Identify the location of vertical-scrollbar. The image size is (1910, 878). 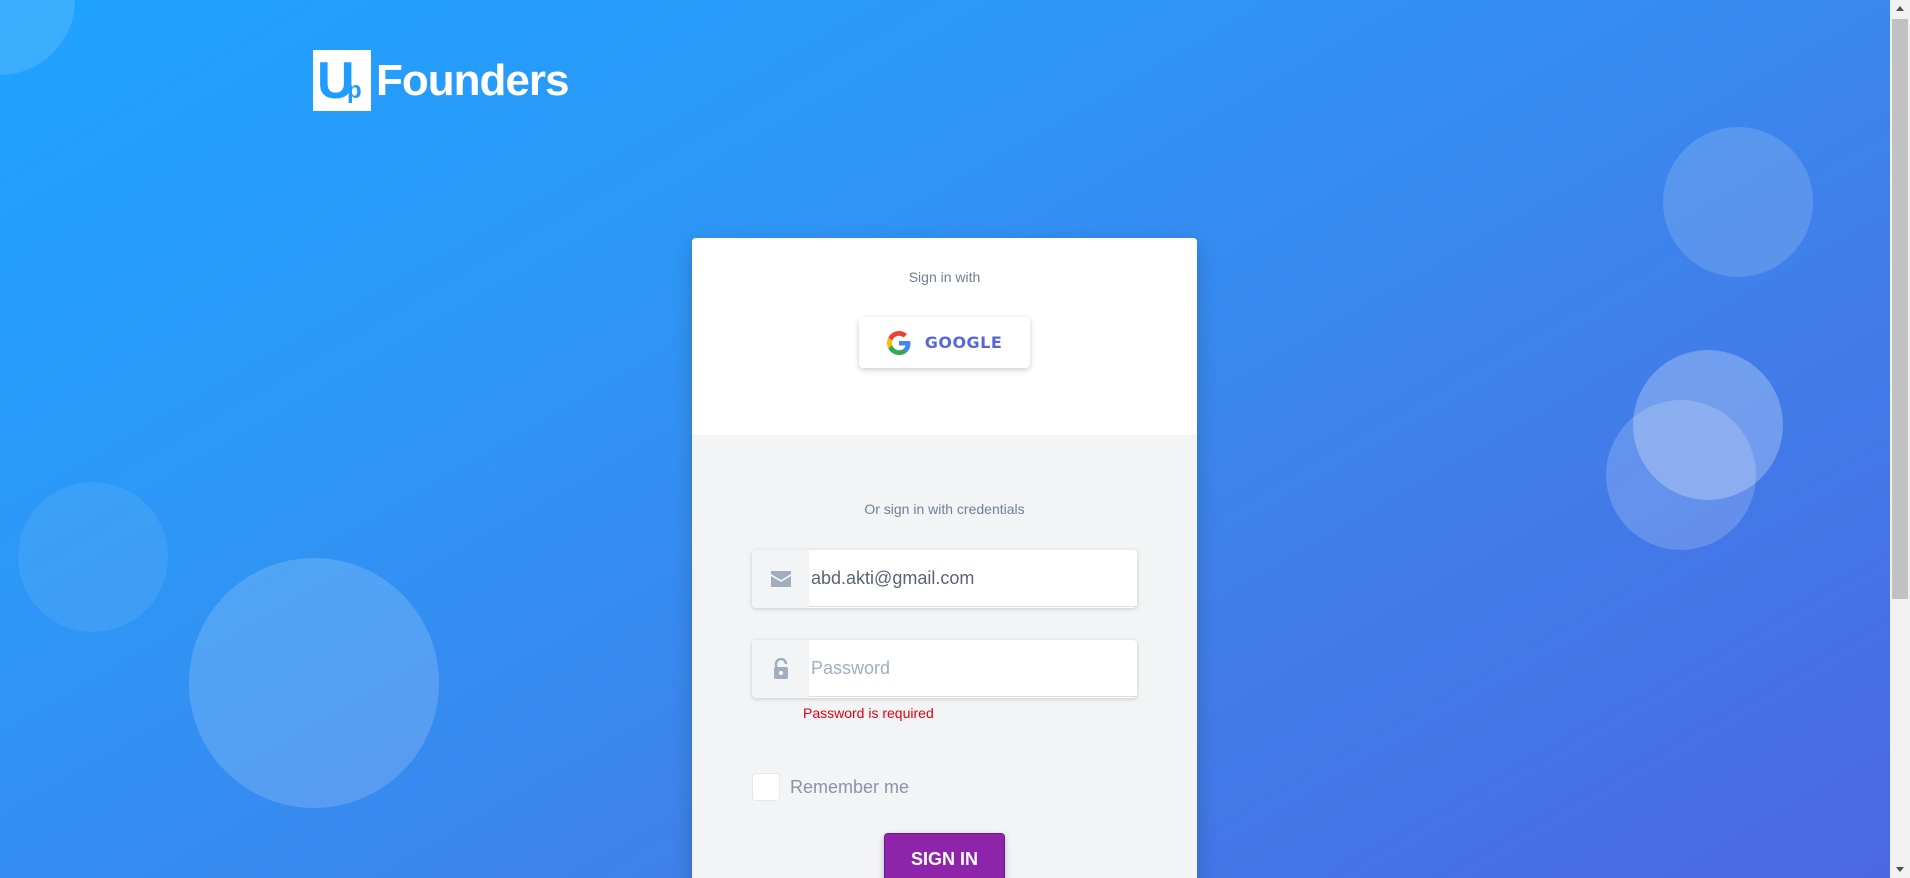
(1900, 439).